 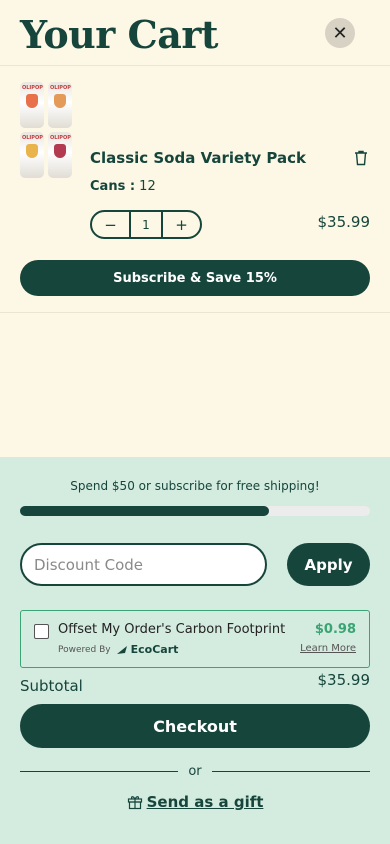 What do you see at coordinates (41, 631) in the screenshot?
I see `carbon-offset-checkbox` at bounding box center [41, 631].